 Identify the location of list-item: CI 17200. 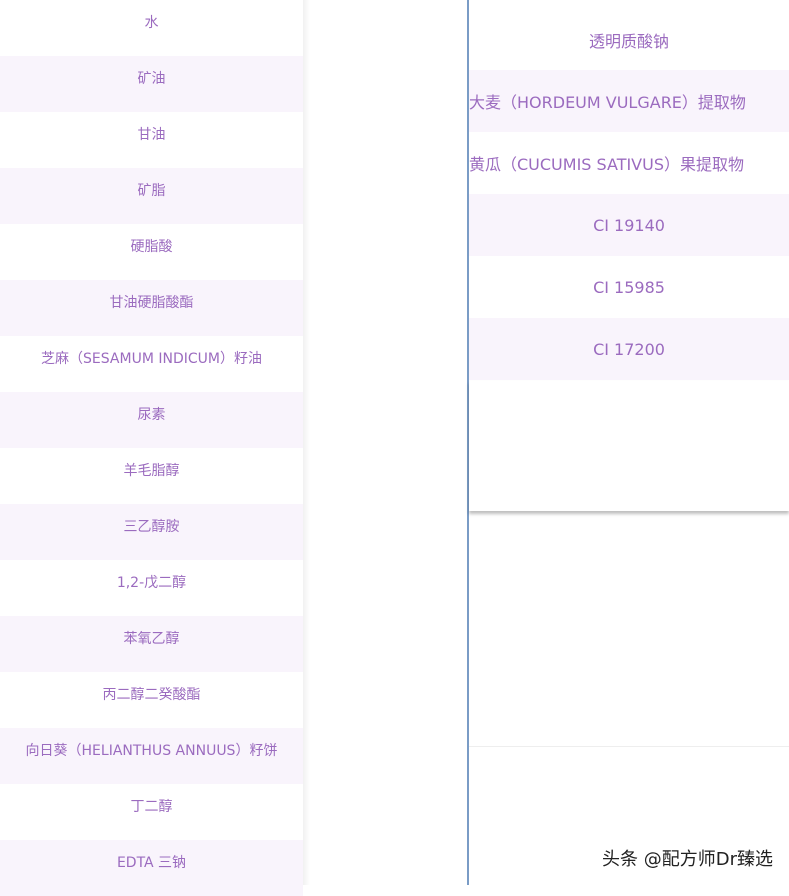
(629, 349).